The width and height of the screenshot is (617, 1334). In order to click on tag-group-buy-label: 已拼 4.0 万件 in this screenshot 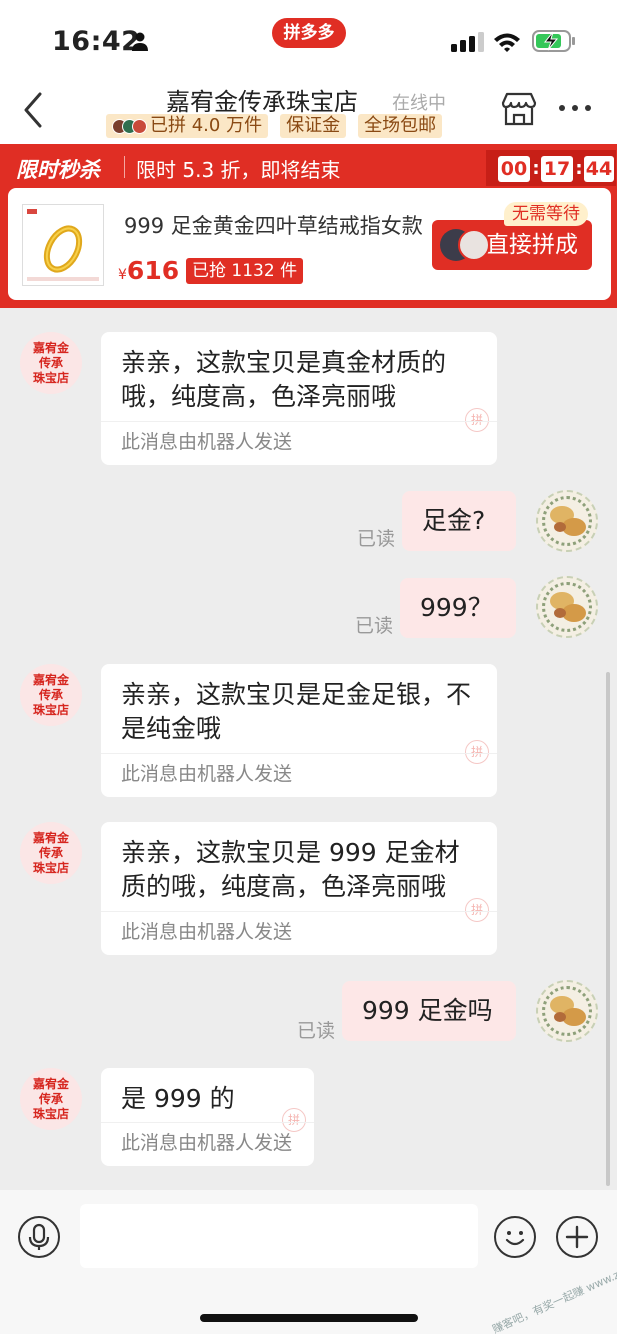, I will do `click(206, 125)`.